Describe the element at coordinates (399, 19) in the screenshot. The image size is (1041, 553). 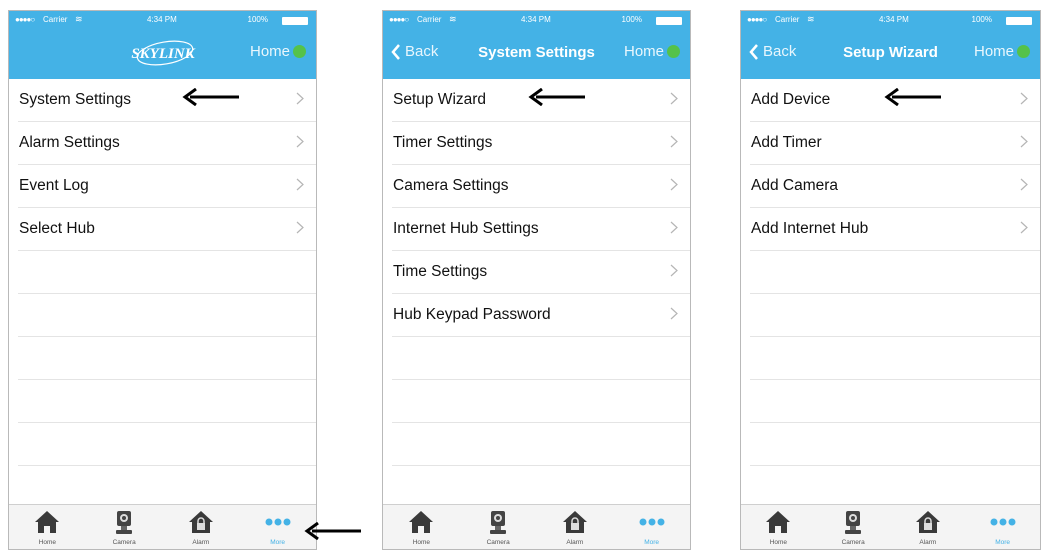
I see `signal-icon: ●●●●○` at that location.